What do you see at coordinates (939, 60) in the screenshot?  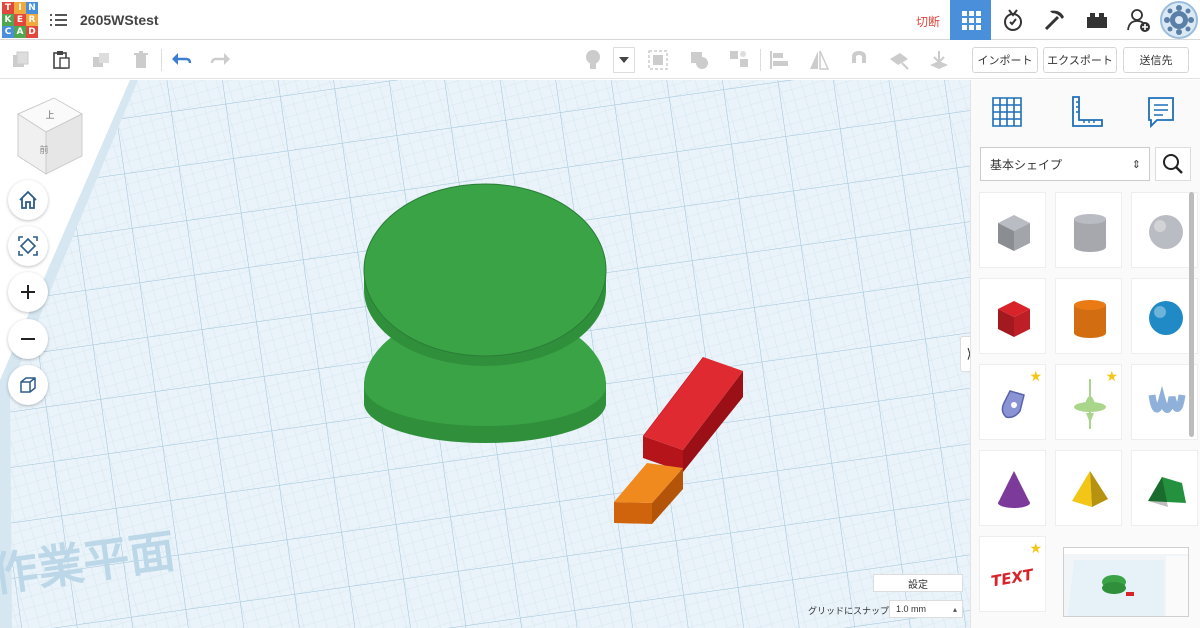 I see `drop-to-workplane-icon` at bounding box center [939, 60].